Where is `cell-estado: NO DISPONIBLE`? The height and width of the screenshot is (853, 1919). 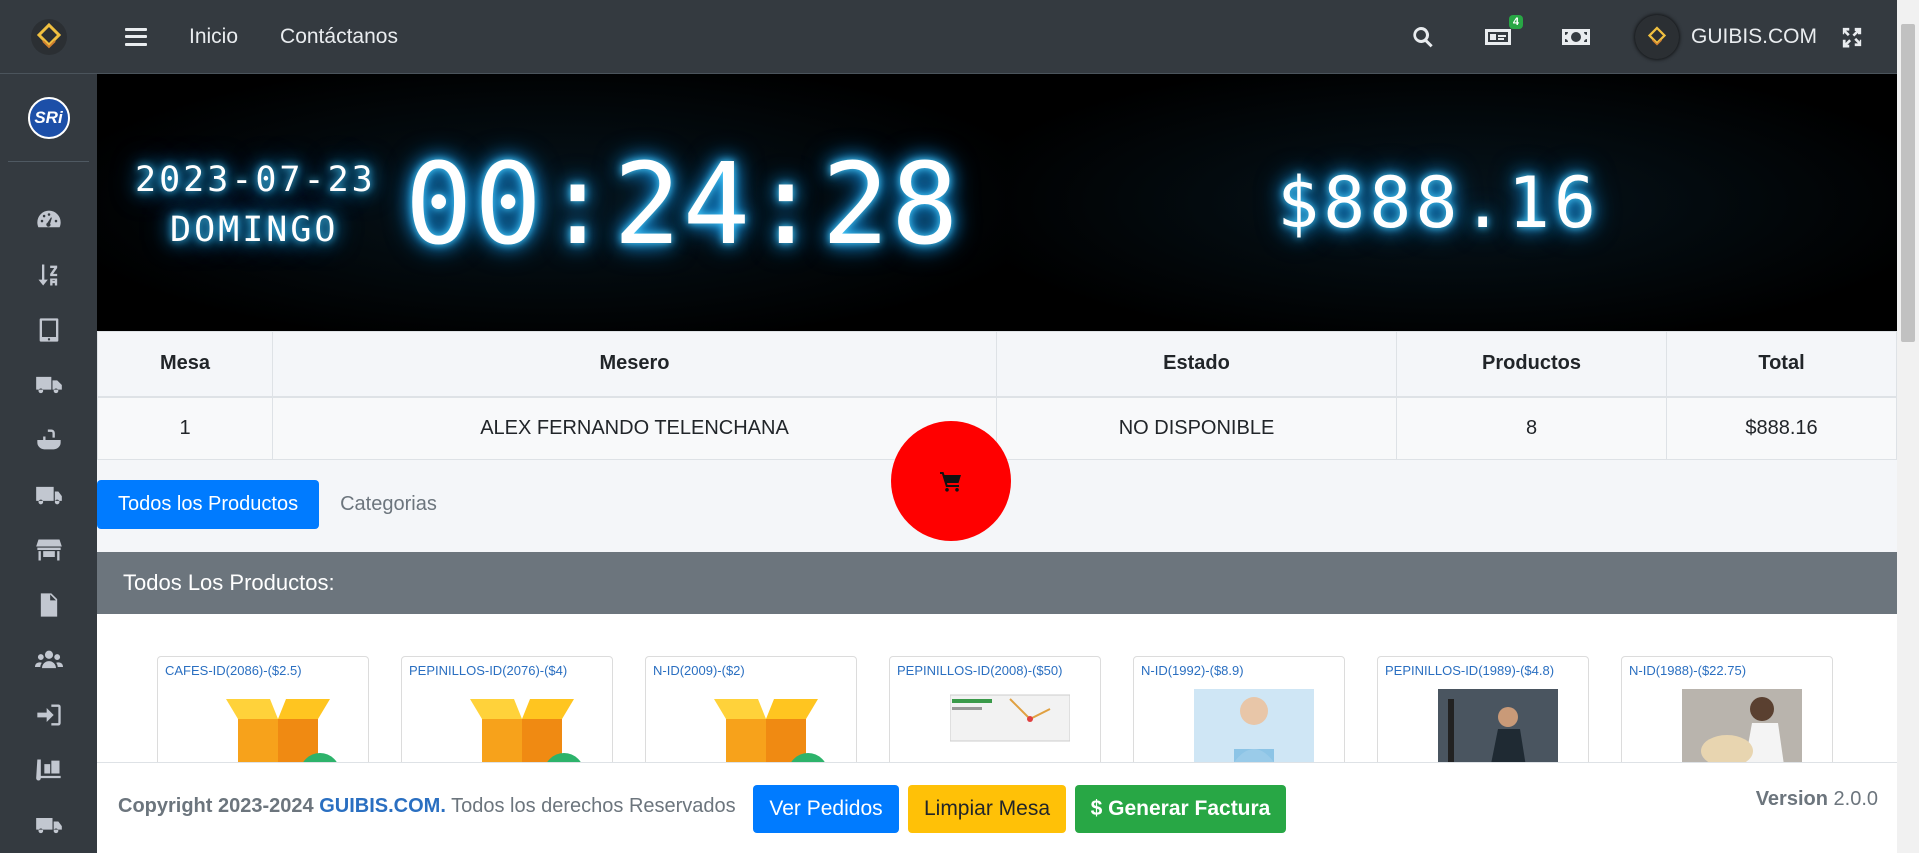 cell-estado: NO DISPONIBLE is located at coordinates (1196, 428).